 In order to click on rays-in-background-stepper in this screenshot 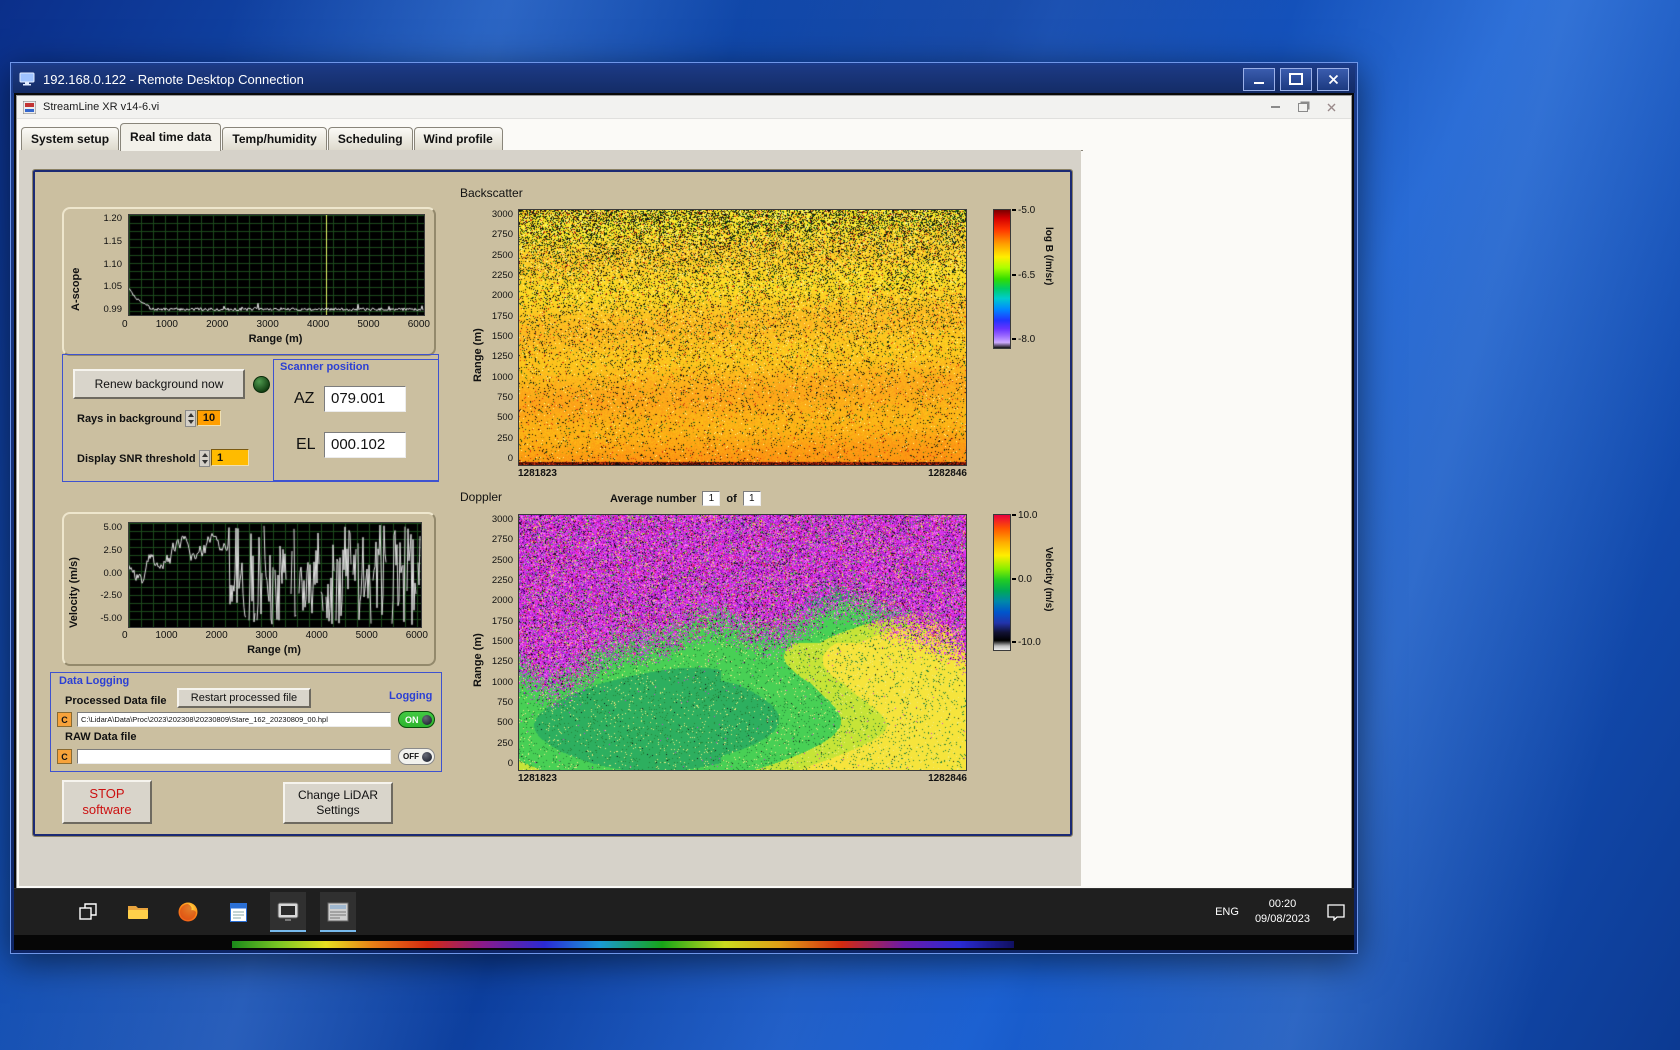, I will do `click(190, 418)`.